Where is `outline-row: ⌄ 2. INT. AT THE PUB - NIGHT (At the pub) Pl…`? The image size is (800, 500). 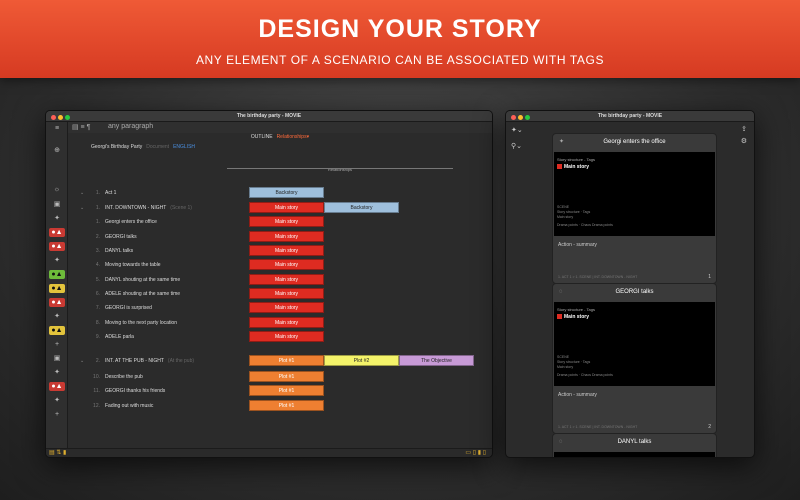
outline-row: ⌄ 2. INT. AT THE PUB - NIGHT (At the pub) Pl… is located at coordinates (280, 361).